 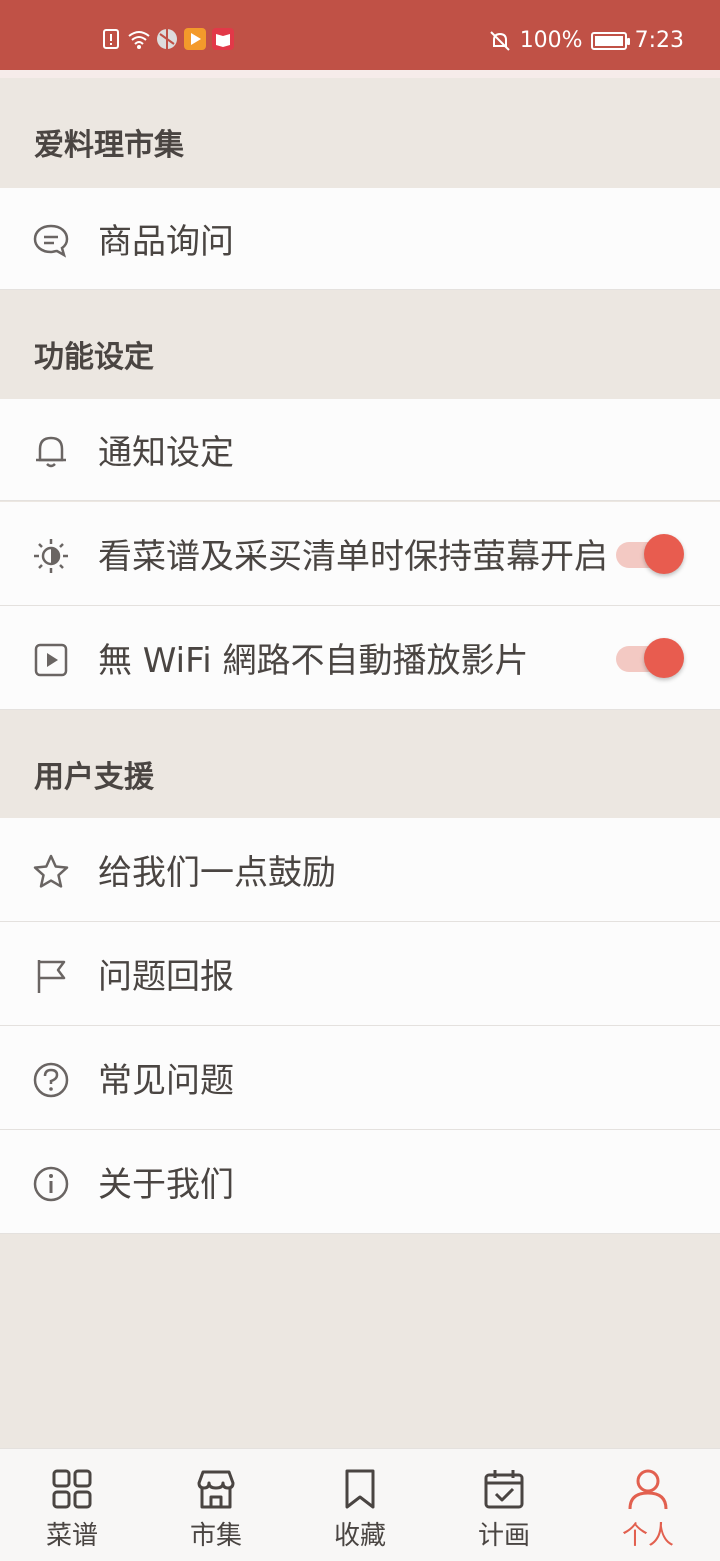 I want to click on row-keep-screen-on: 看菜谱及采买清单时保持萤幕开启, so click(x=360, y=554).